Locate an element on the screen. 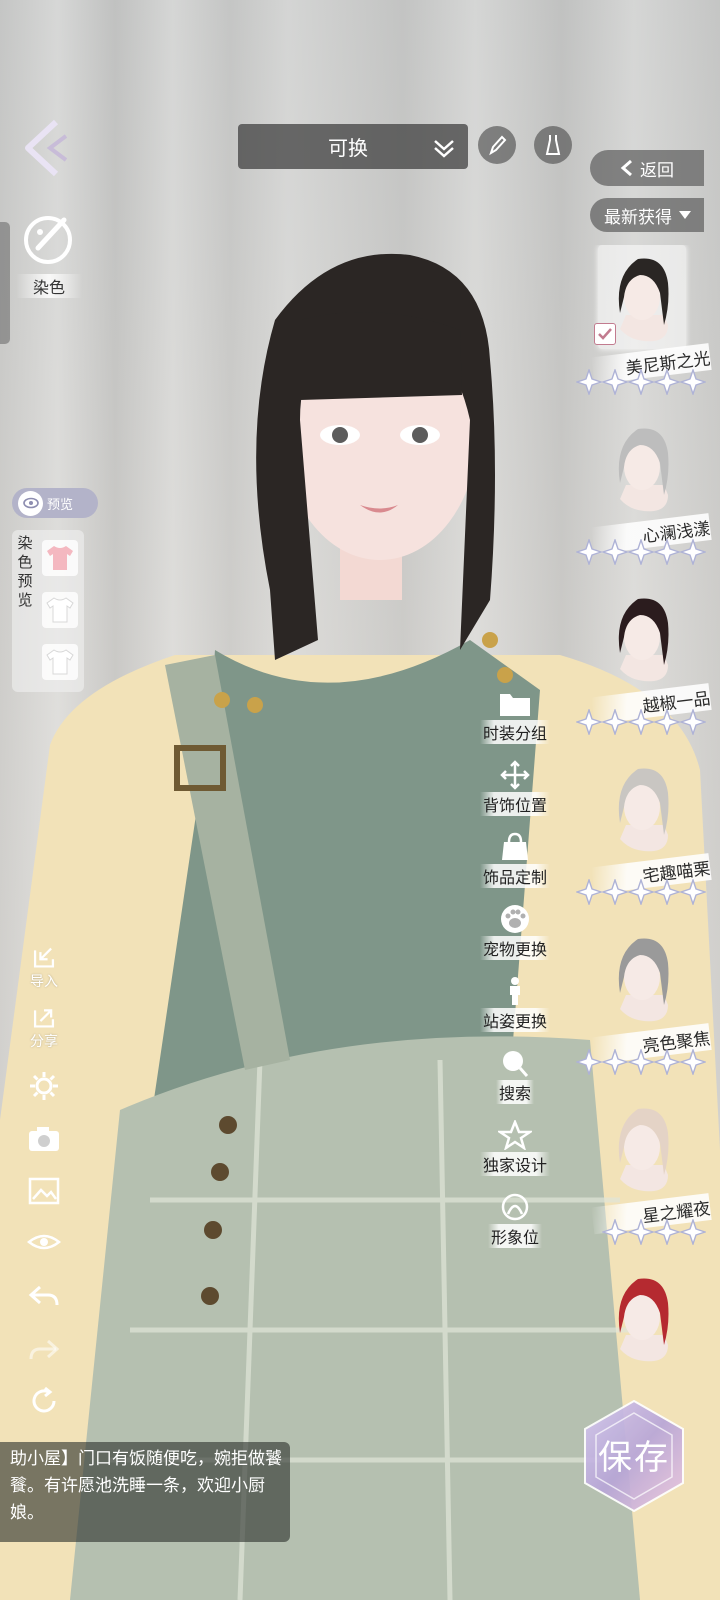 Image resolution: width=720 pixels, height=1600 pixels. share-button: 分享 is located at coordinates (44, 1028).